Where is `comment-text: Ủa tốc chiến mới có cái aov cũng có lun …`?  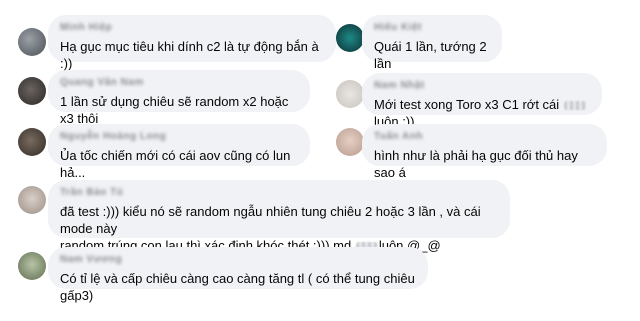
comment-text: Ủa tốc chiến mới có cái aov cũng có lun … is located at coordinates (175, 164).